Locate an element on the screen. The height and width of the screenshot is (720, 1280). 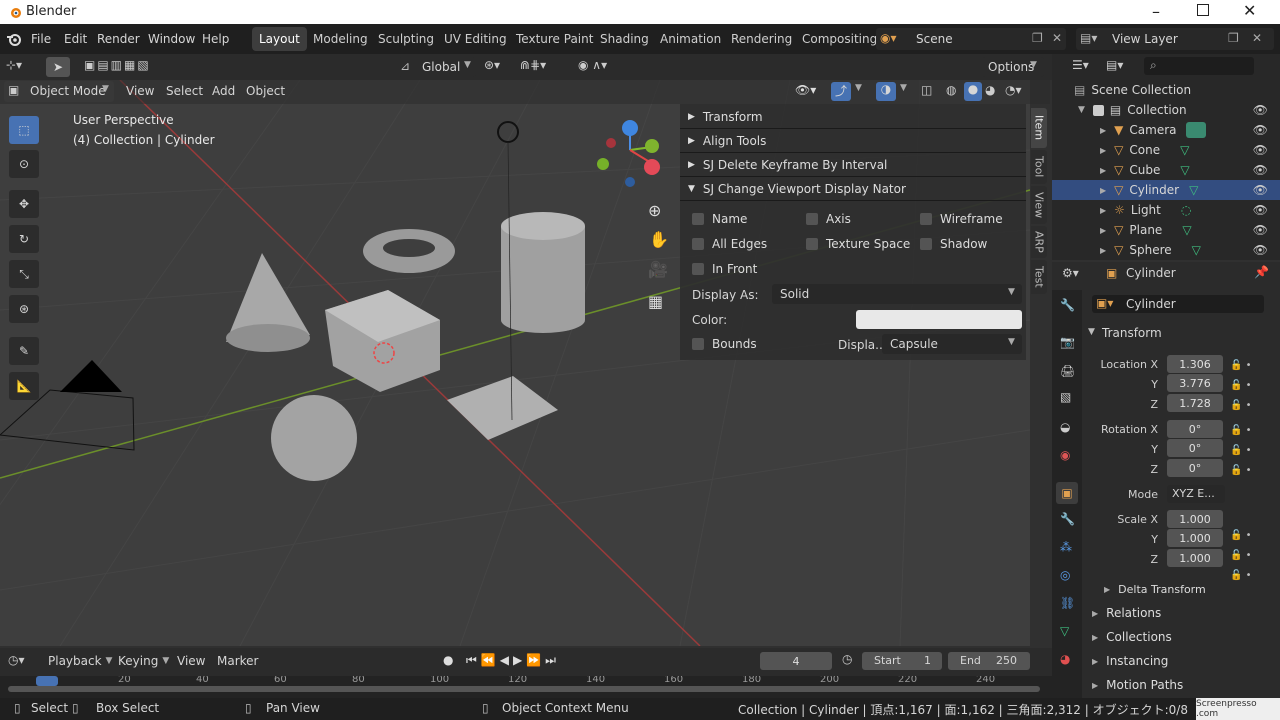
new-scene-icon: ❐ is located at coordinates (1037, 38).